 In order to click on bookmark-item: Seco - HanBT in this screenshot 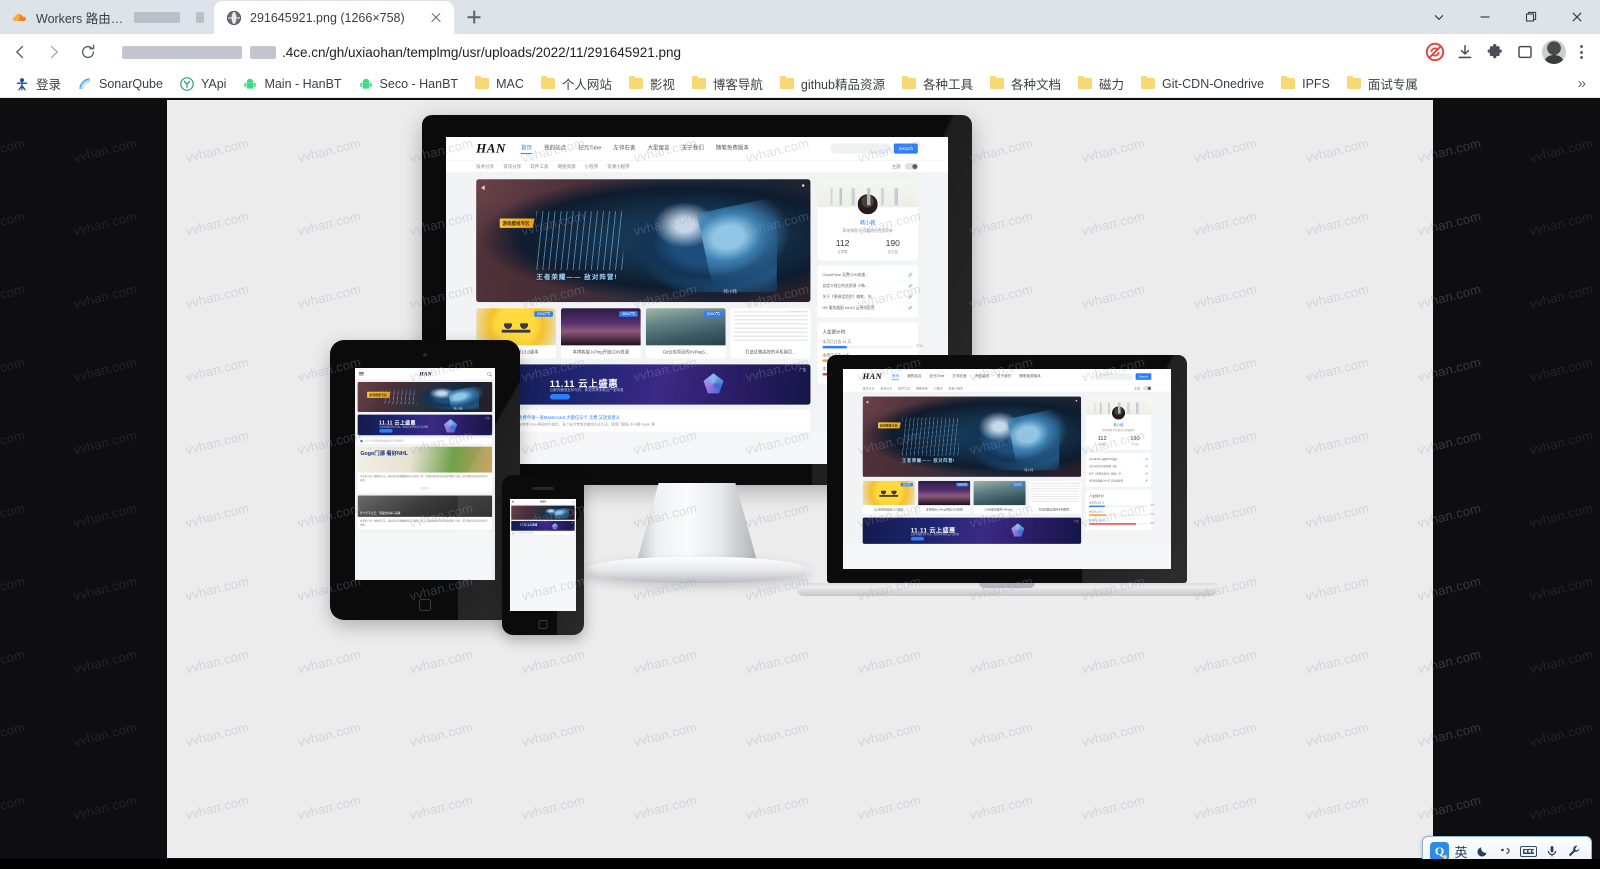, I will do `click(408, 84)`.